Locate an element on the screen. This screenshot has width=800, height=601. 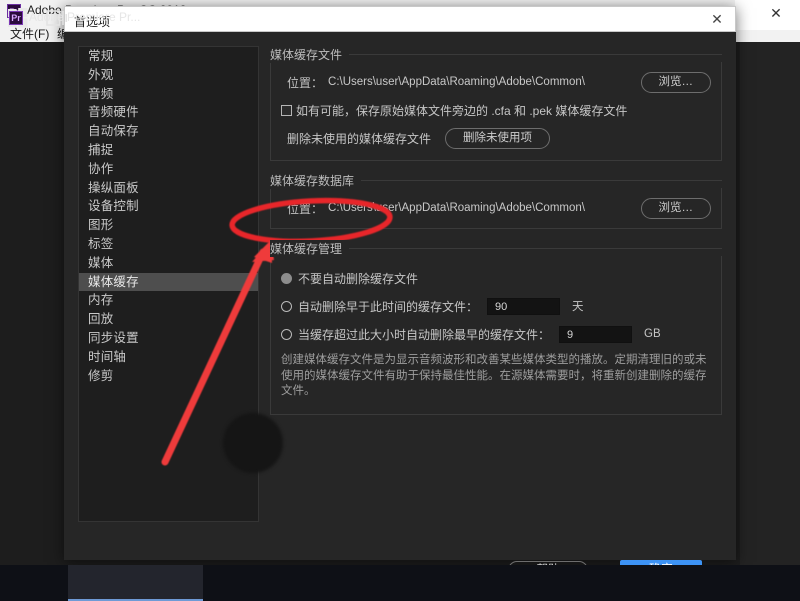
option-never-delete-row: 不要自动删除缓存文件 is located at coordinates (496, 278).